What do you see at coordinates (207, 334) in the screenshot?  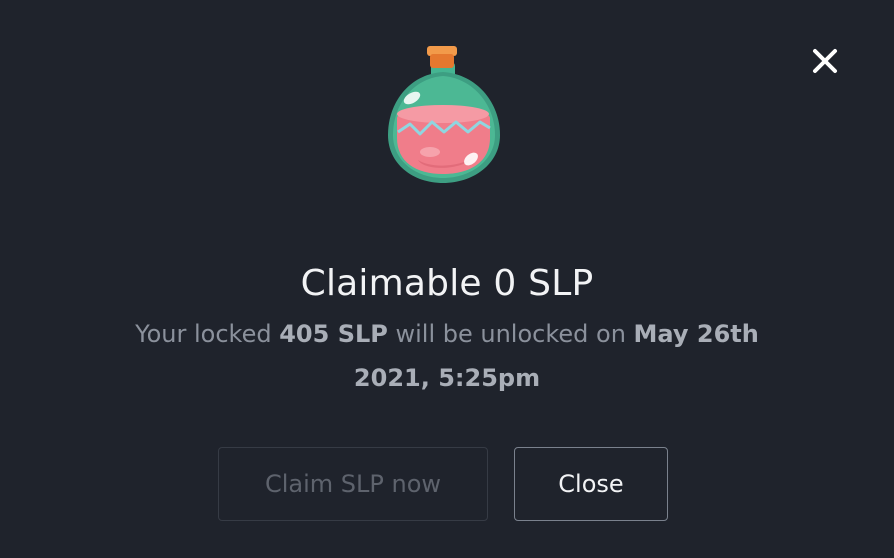 I see `message-prefix: Your locked` at bounding box center [207, 334].